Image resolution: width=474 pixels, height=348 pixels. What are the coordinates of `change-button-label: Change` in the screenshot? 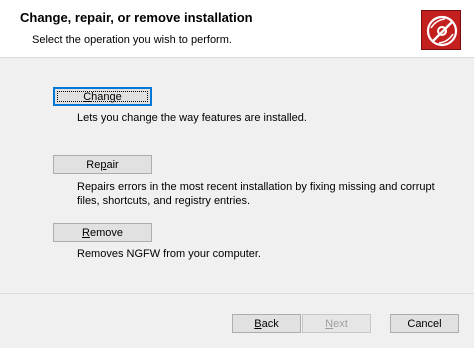 It's located at (102, 96).